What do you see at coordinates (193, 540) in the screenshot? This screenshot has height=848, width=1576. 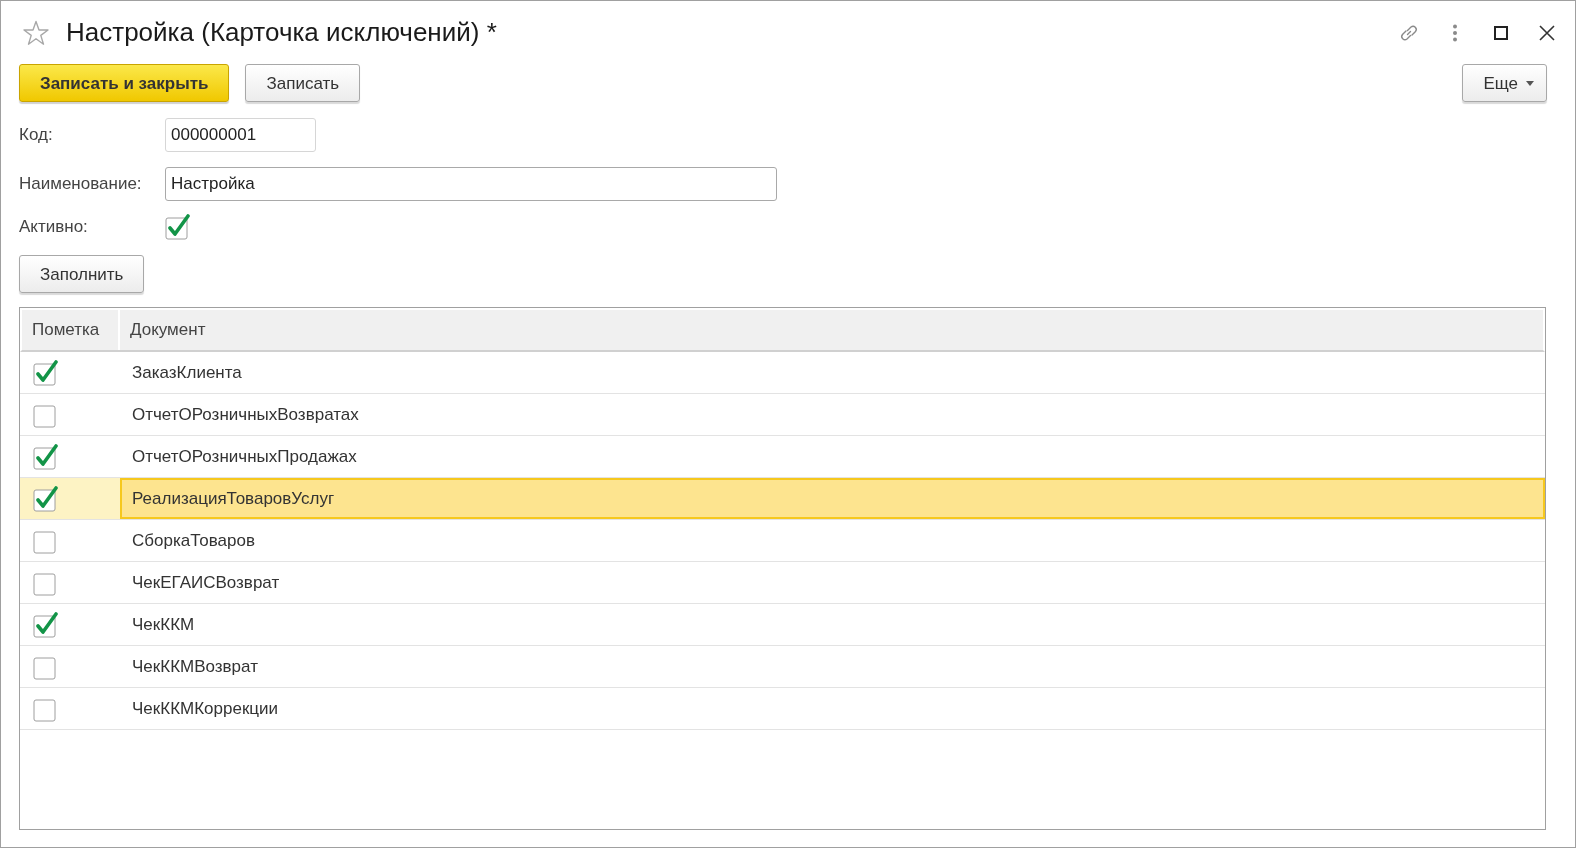 I see `table-cell-text: СборкаТоваров` at bounding box center [193, 540].